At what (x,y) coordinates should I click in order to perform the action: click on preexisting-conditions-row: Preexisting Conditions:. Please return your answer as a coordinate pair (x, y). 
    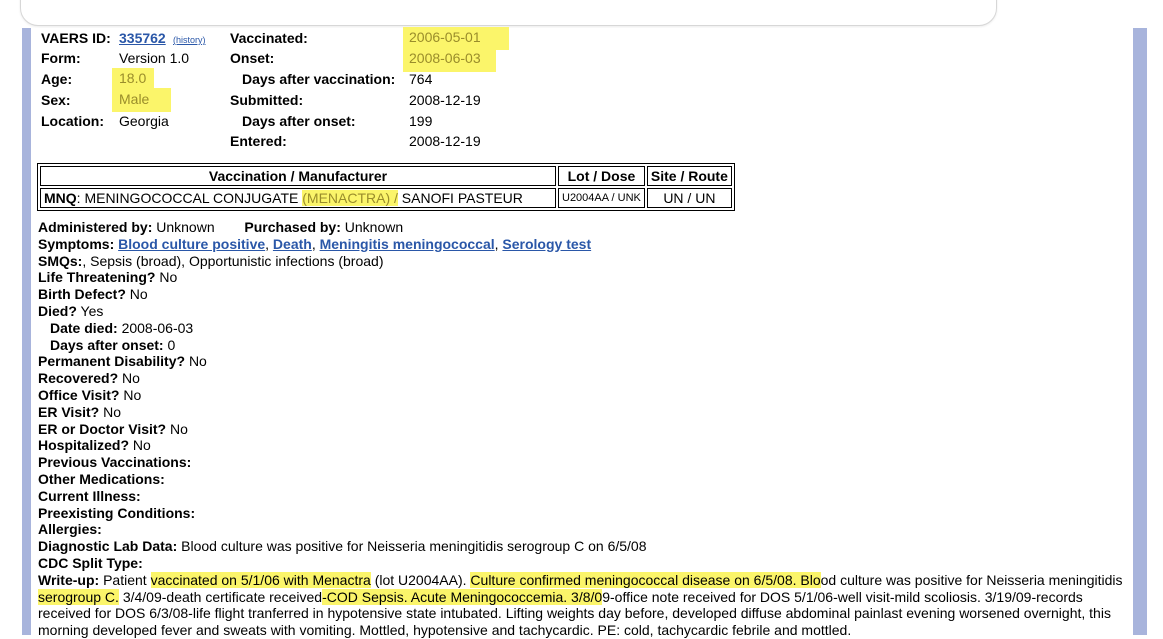
    Looking at the image, I should click on (585, 513).